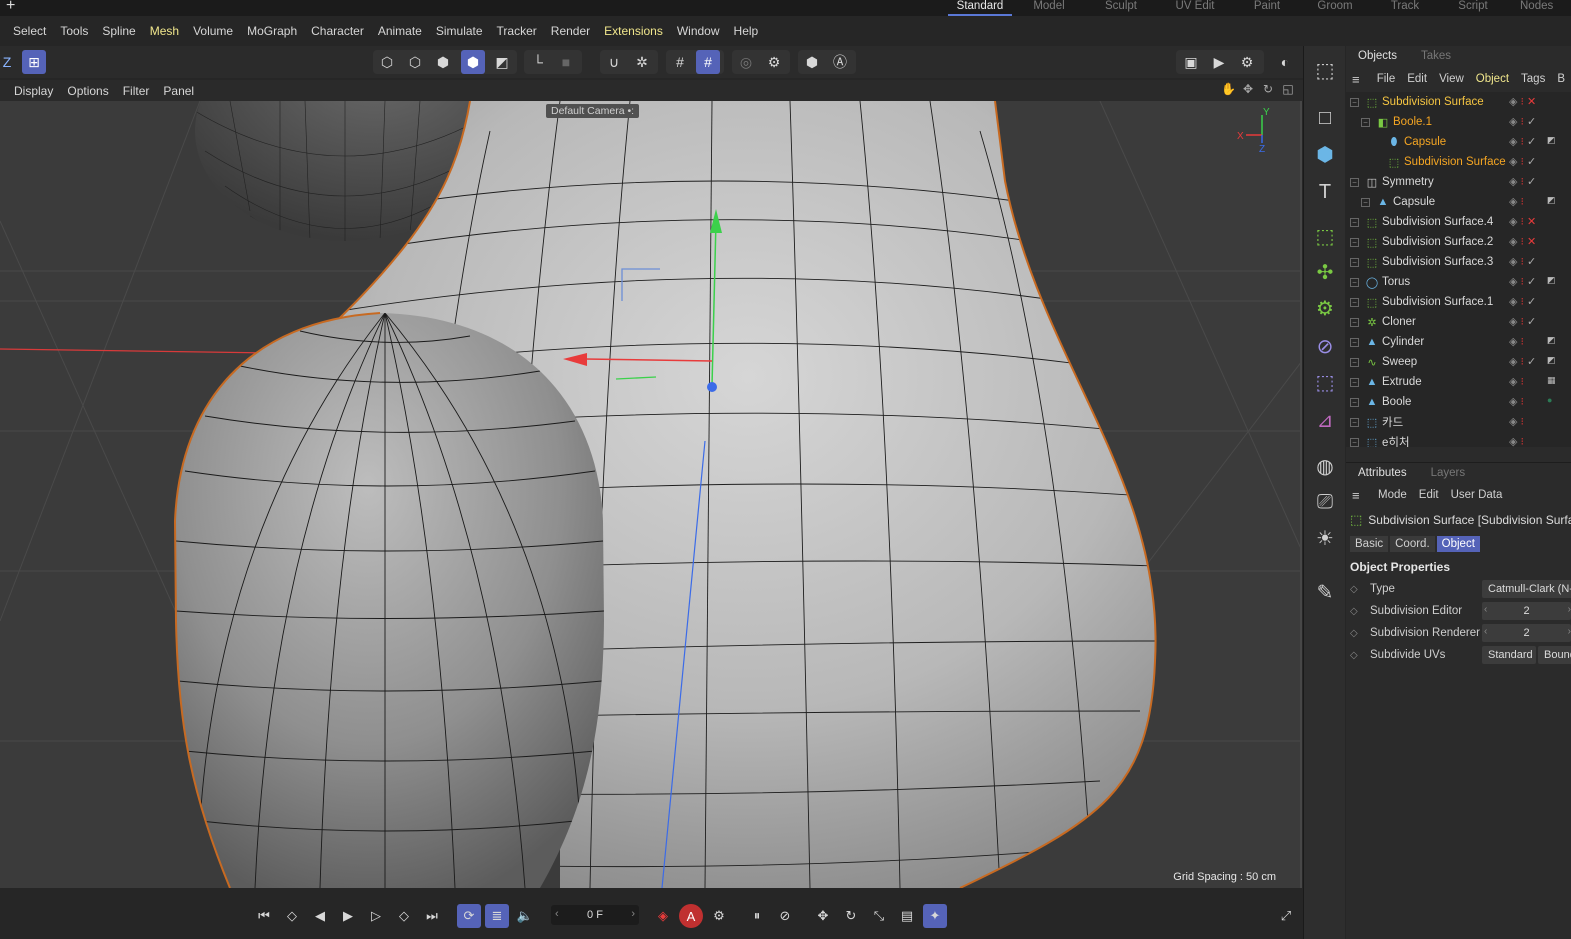 This screenshot has width=1571, height=939. What do you see at coordinates (10, 7) in the screenshot?
I see `add-layout-icon: +` at bounding box center [10, 7].